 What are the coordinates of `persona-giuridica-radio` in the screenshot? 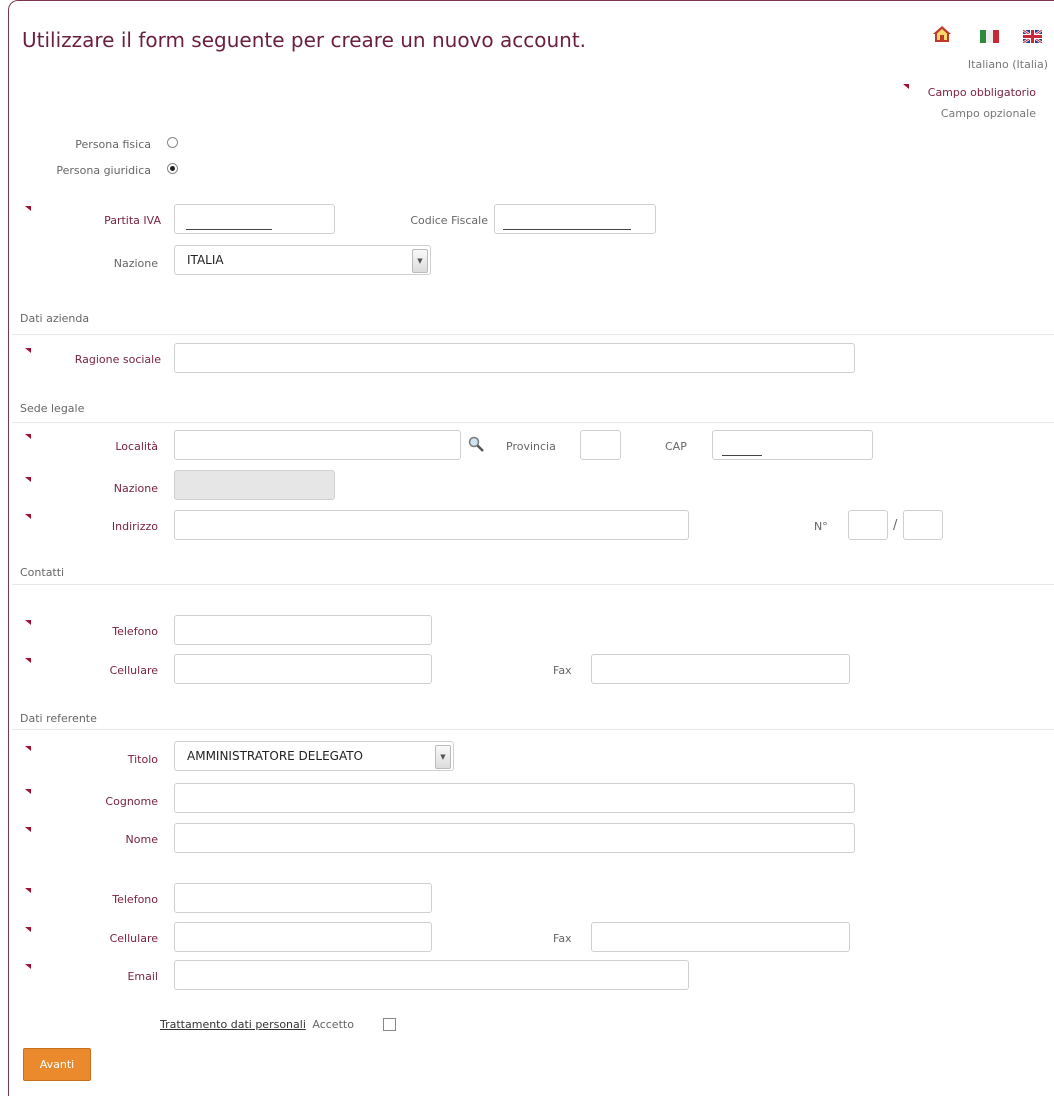 It's located at (172, 168).